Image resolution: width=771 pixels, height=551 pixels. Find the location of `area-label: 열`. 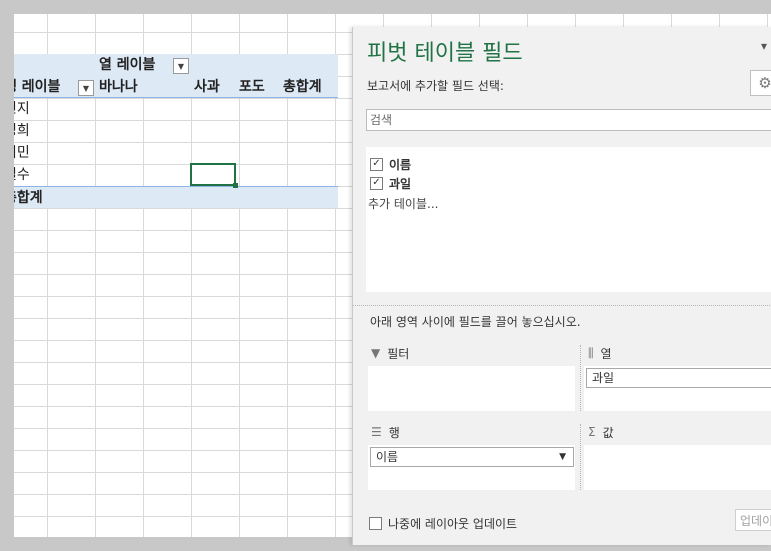

area-label: 열 is located at coordinates (606, 353).